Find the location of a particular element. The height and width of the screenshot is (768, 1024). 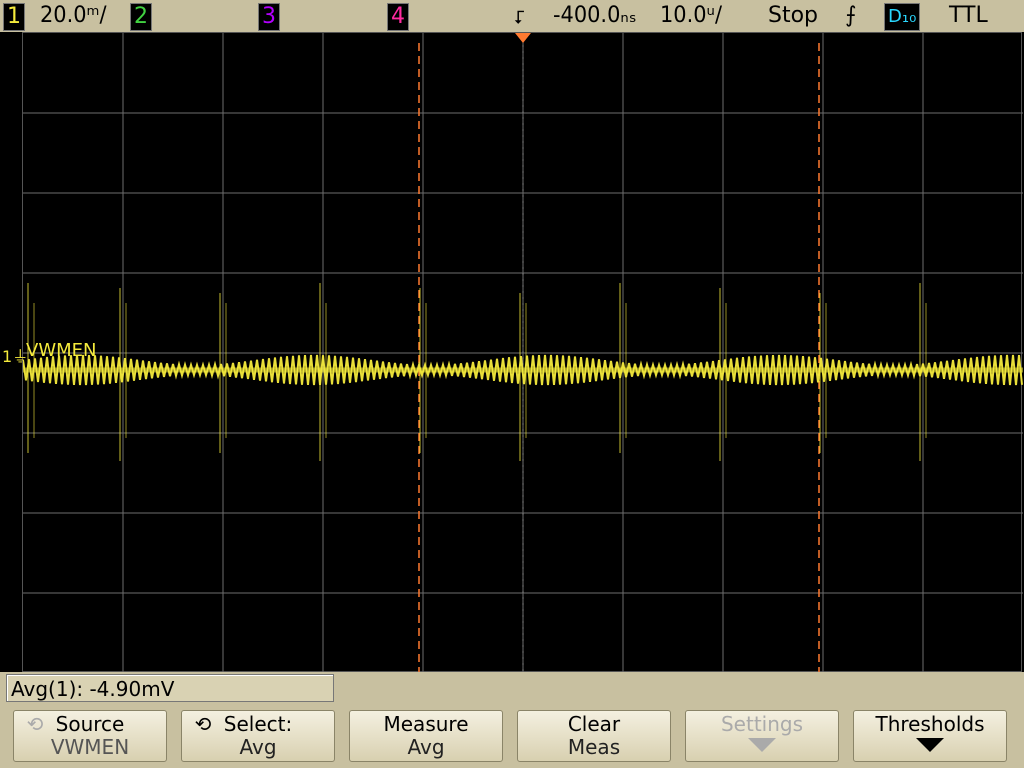

trigger-position-icon: ⮦ is located at coordinates (519, 17).